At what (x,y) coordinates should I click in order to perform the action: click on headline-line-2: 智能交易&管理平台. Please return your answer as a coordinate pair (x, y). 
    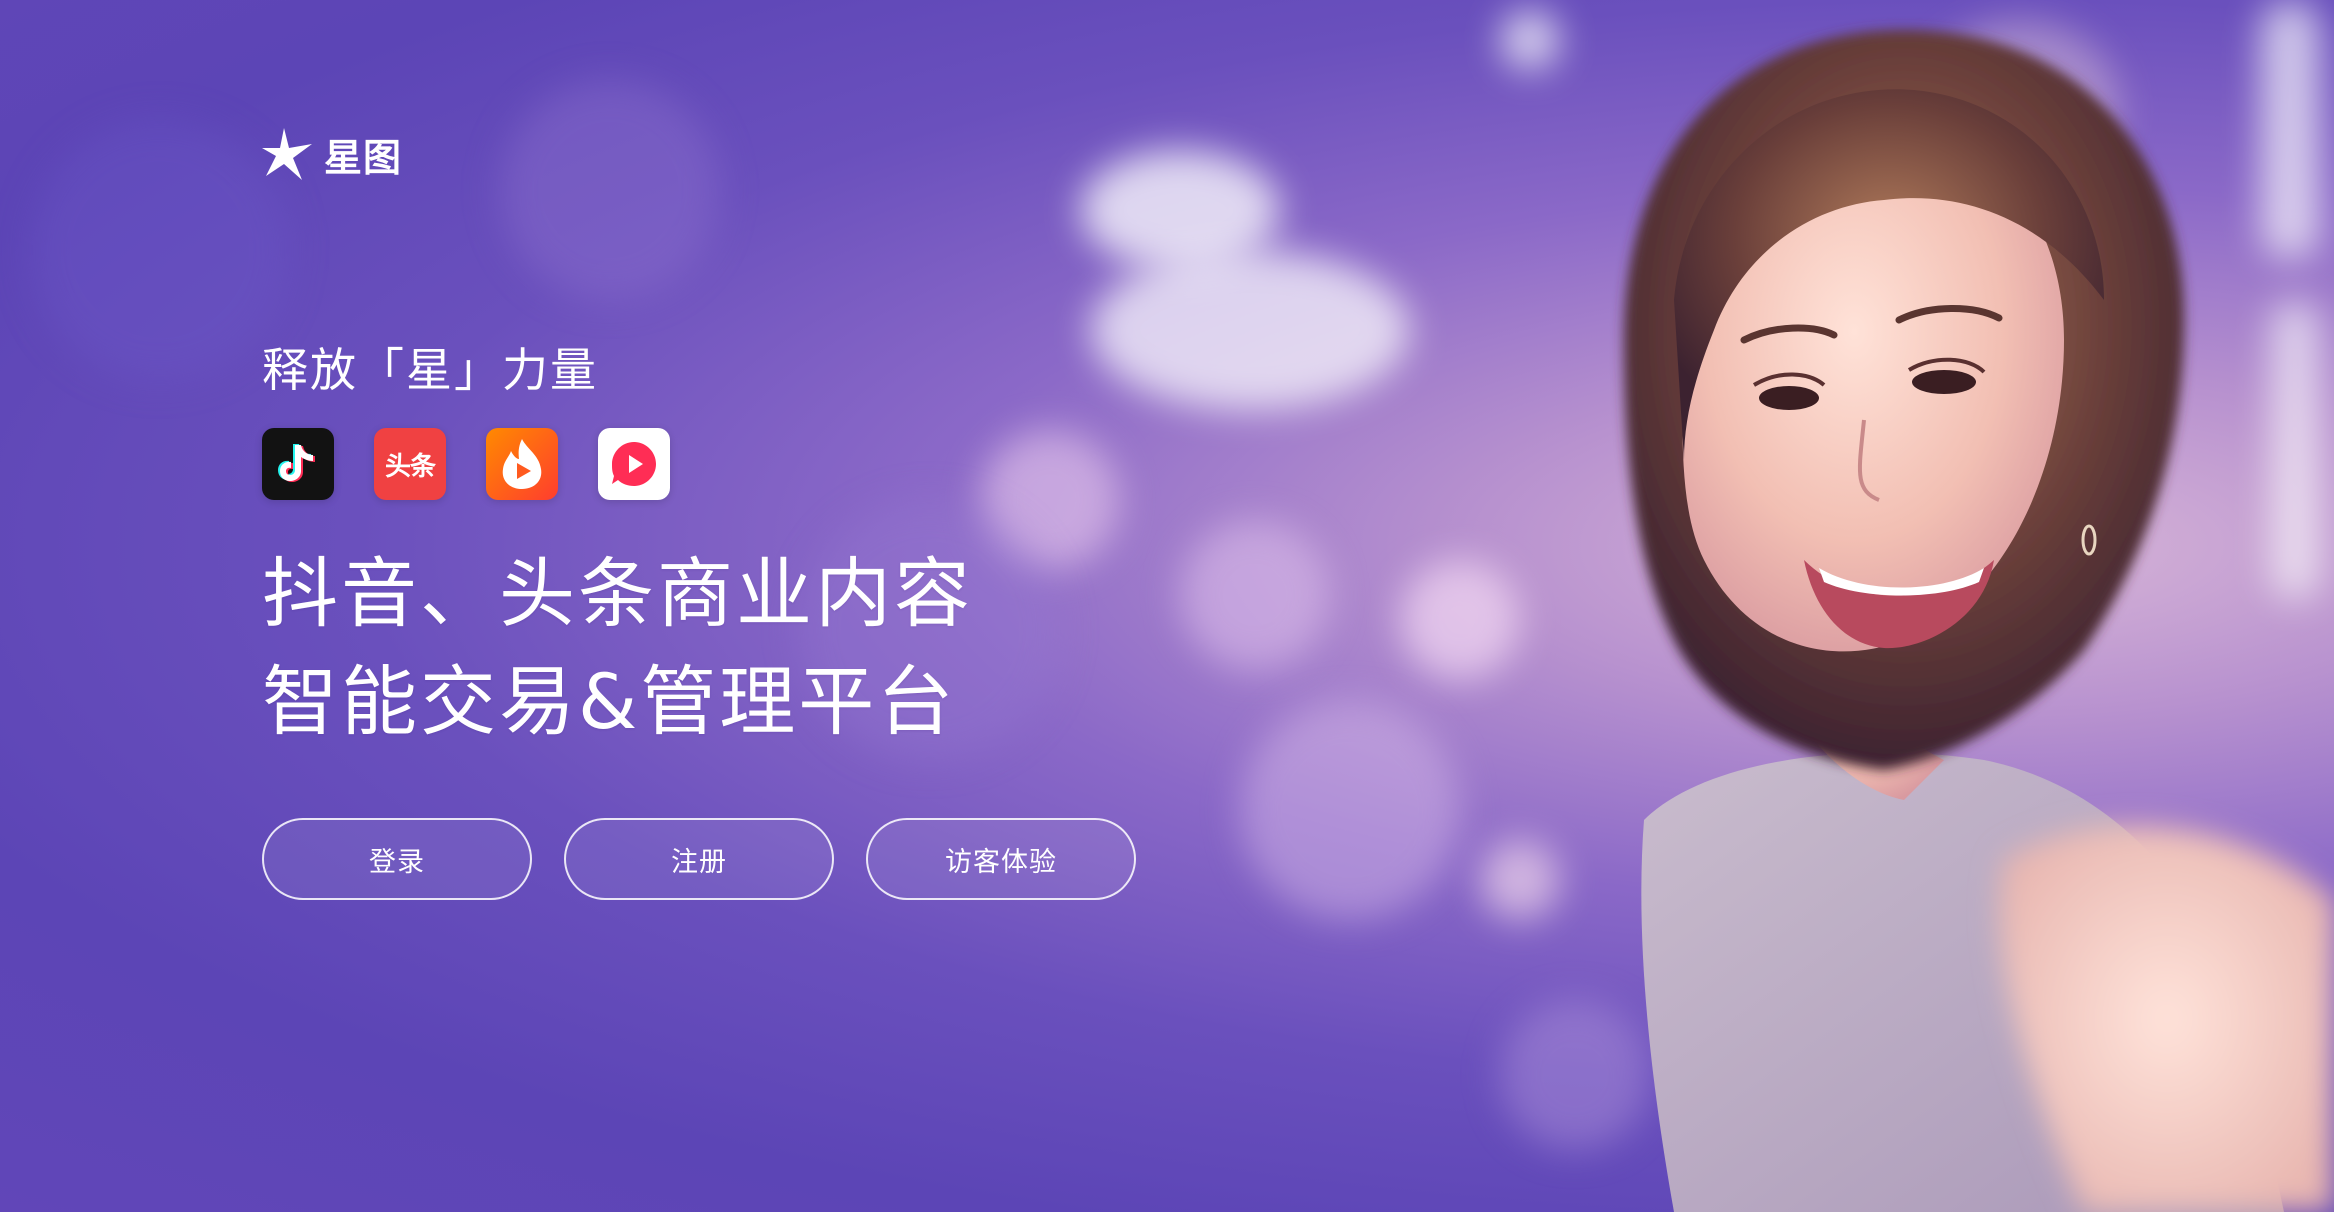
    Looking at the image, I should click on (609, 701).